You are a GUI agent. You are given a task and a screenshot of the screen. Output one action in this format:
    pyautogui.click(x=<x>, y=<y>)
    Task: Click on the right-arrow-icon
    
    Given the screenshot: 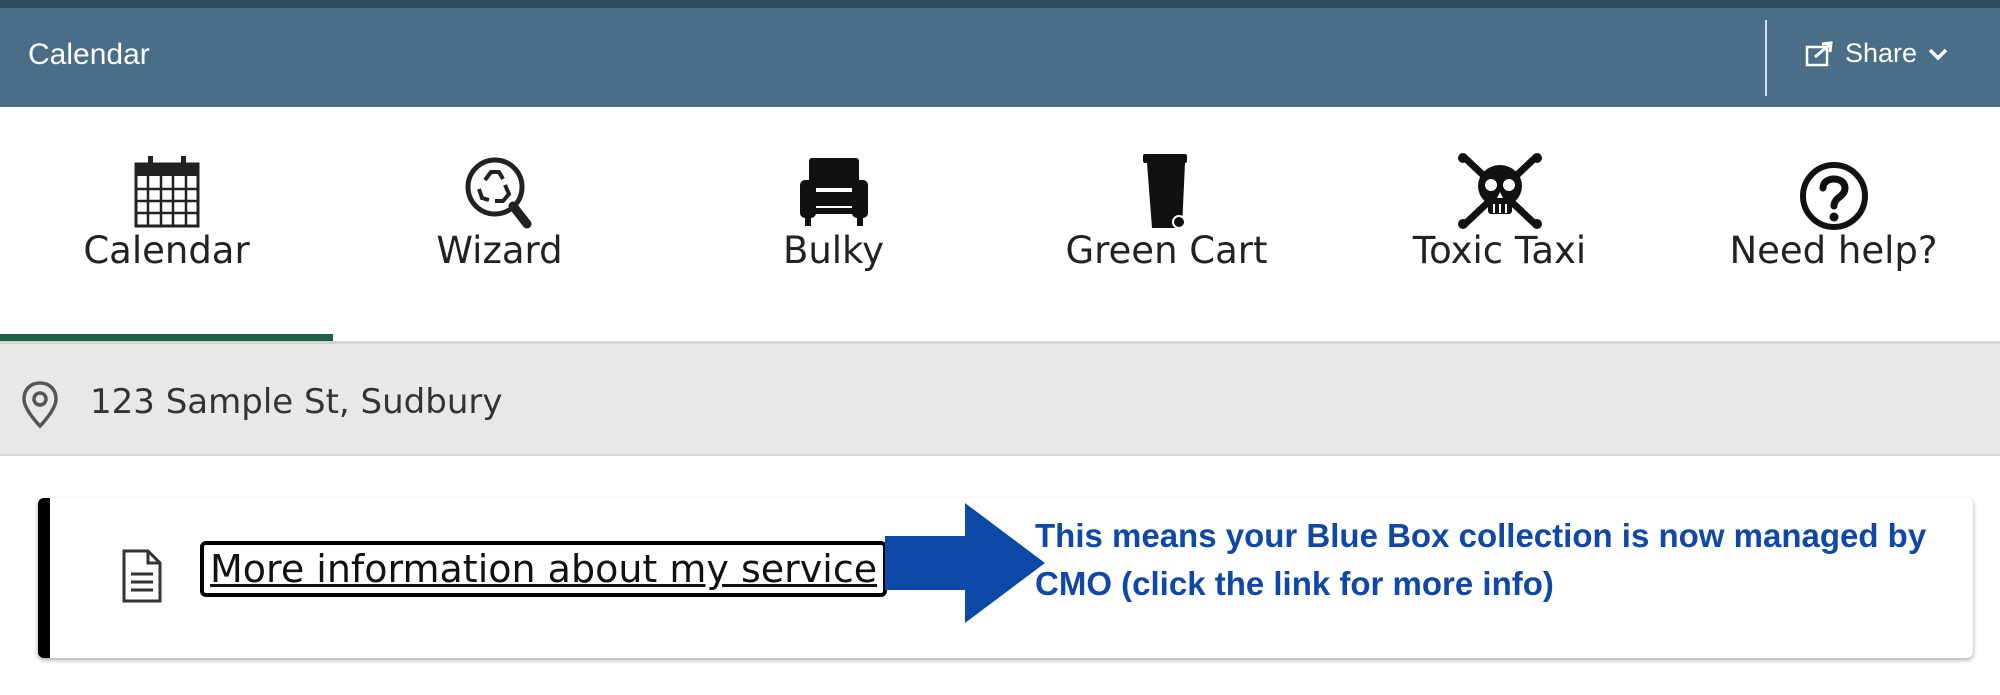 What is the action you would take?
    pyautogui.click(x=965, y=563)
    